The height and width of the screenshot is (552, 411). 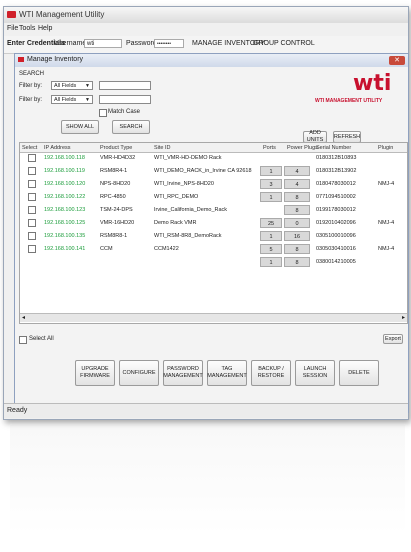 What do you see at coordinates (32, 74) in the screenshot?
I see `search-heading: SEARCH` at bounding box center [32, 74].